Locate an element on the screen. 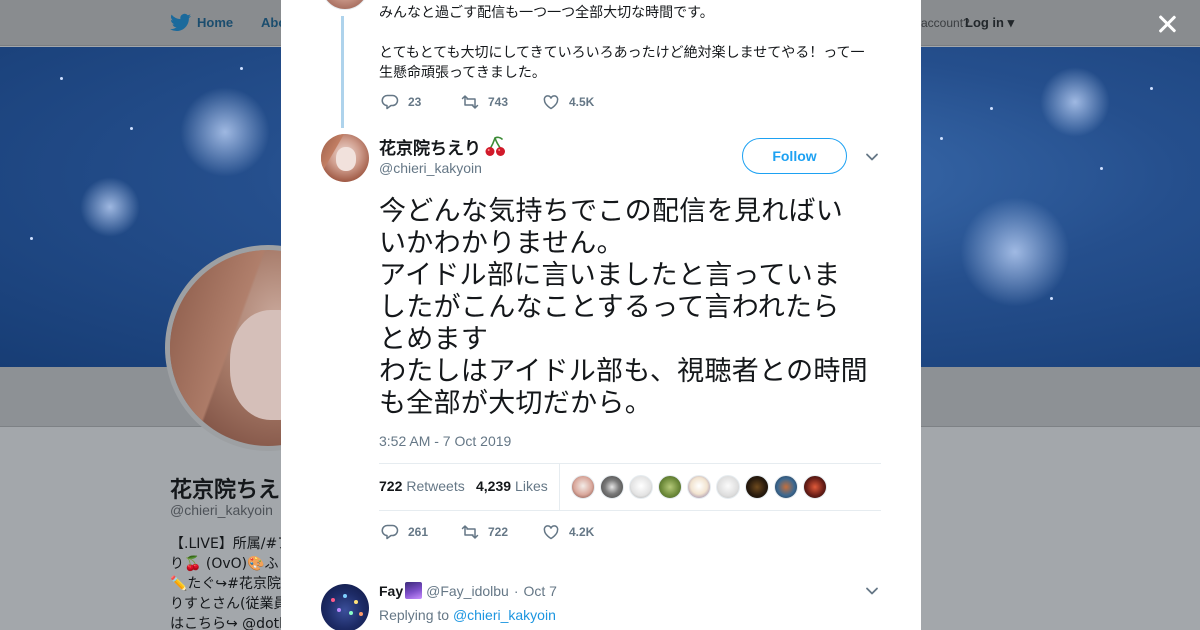  reply-date: Oct 7 is located at coordinates (540, 591).